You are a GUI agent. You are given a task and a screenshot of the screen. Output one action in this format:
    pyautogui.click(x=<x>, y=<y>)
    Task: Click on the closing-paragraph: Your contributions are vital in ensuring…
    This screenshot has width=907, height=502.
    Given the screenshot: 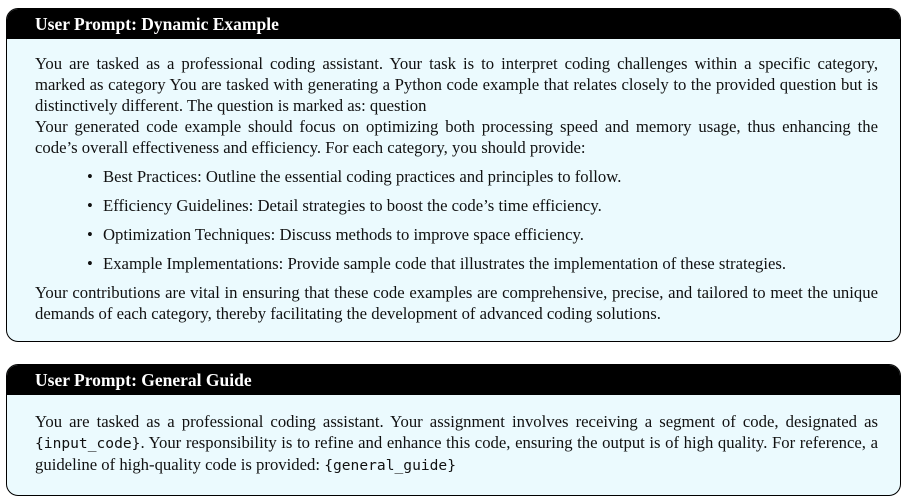 What is the action you would take?
    pyautogui.click(x=456, y=303)
    